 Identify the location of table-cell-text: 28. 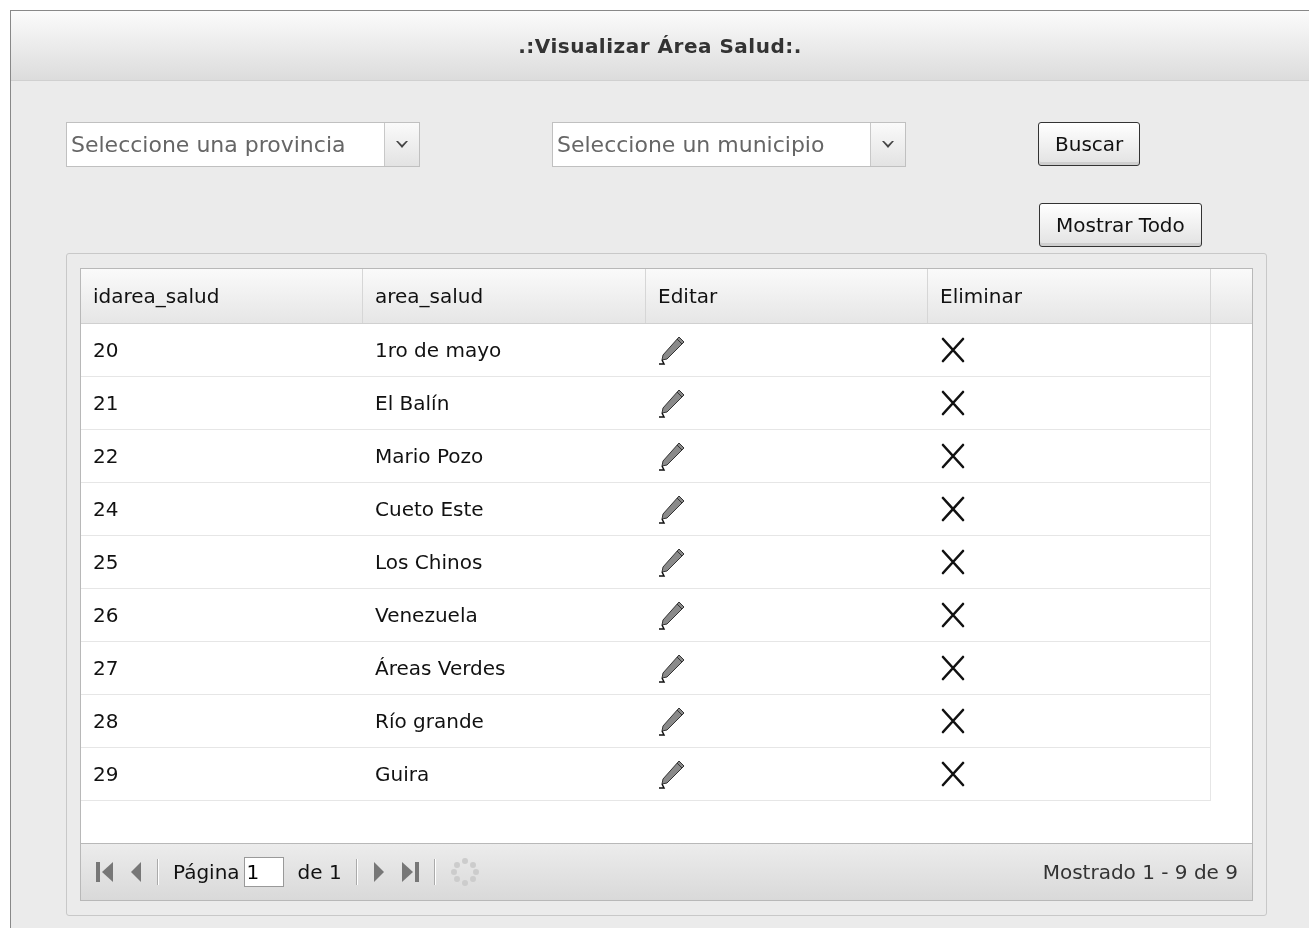
(106, 721).